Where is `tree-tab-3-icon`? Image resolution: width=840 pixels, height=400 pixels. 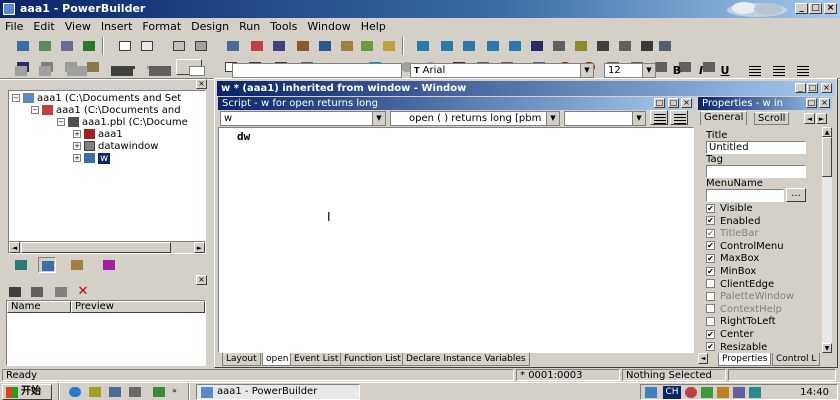
tree-tab-3-icon is located at coordinates (77, 265).